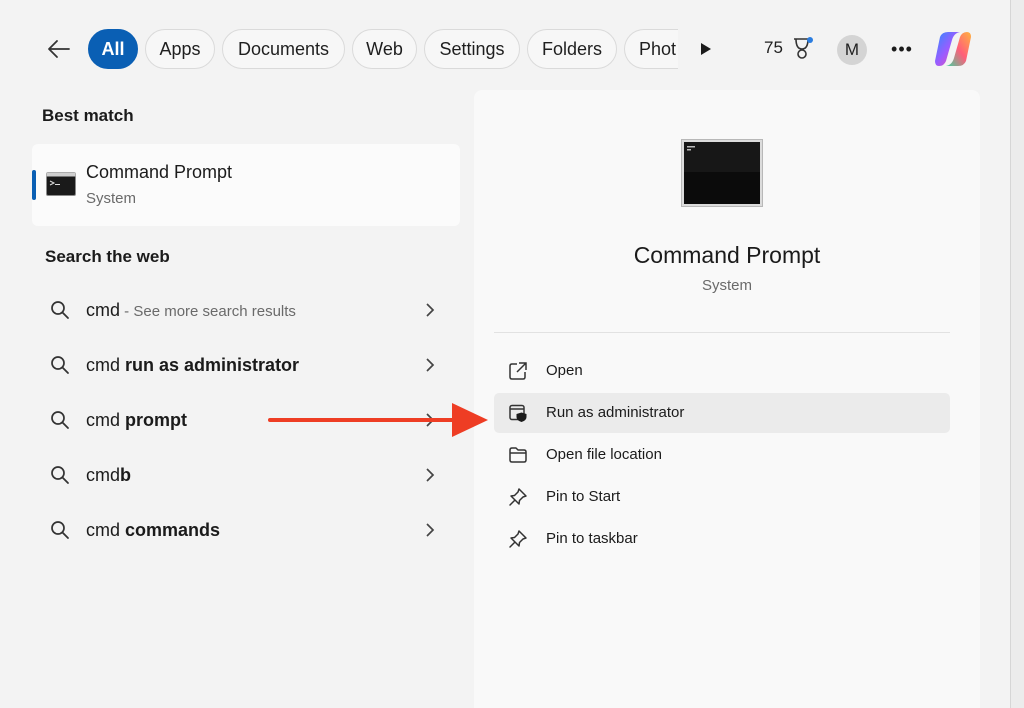 The height and width of the screenshot is (708, 1024). I want to click on command-prompt-large-icon, so click(722, 173).